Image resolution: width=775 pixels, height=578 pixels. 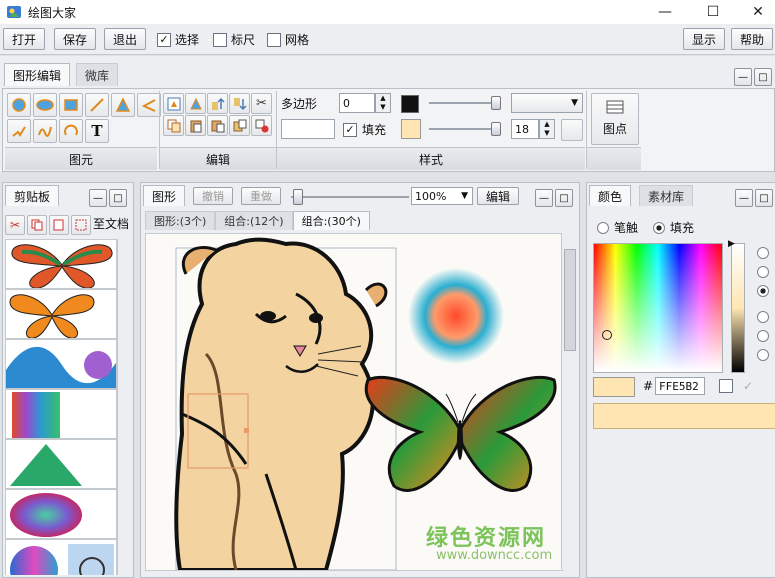 What do you see at coordinates (61, 557) in the screenshot?
I see `clipboard-item-circles` at bounding box center [61, 557].